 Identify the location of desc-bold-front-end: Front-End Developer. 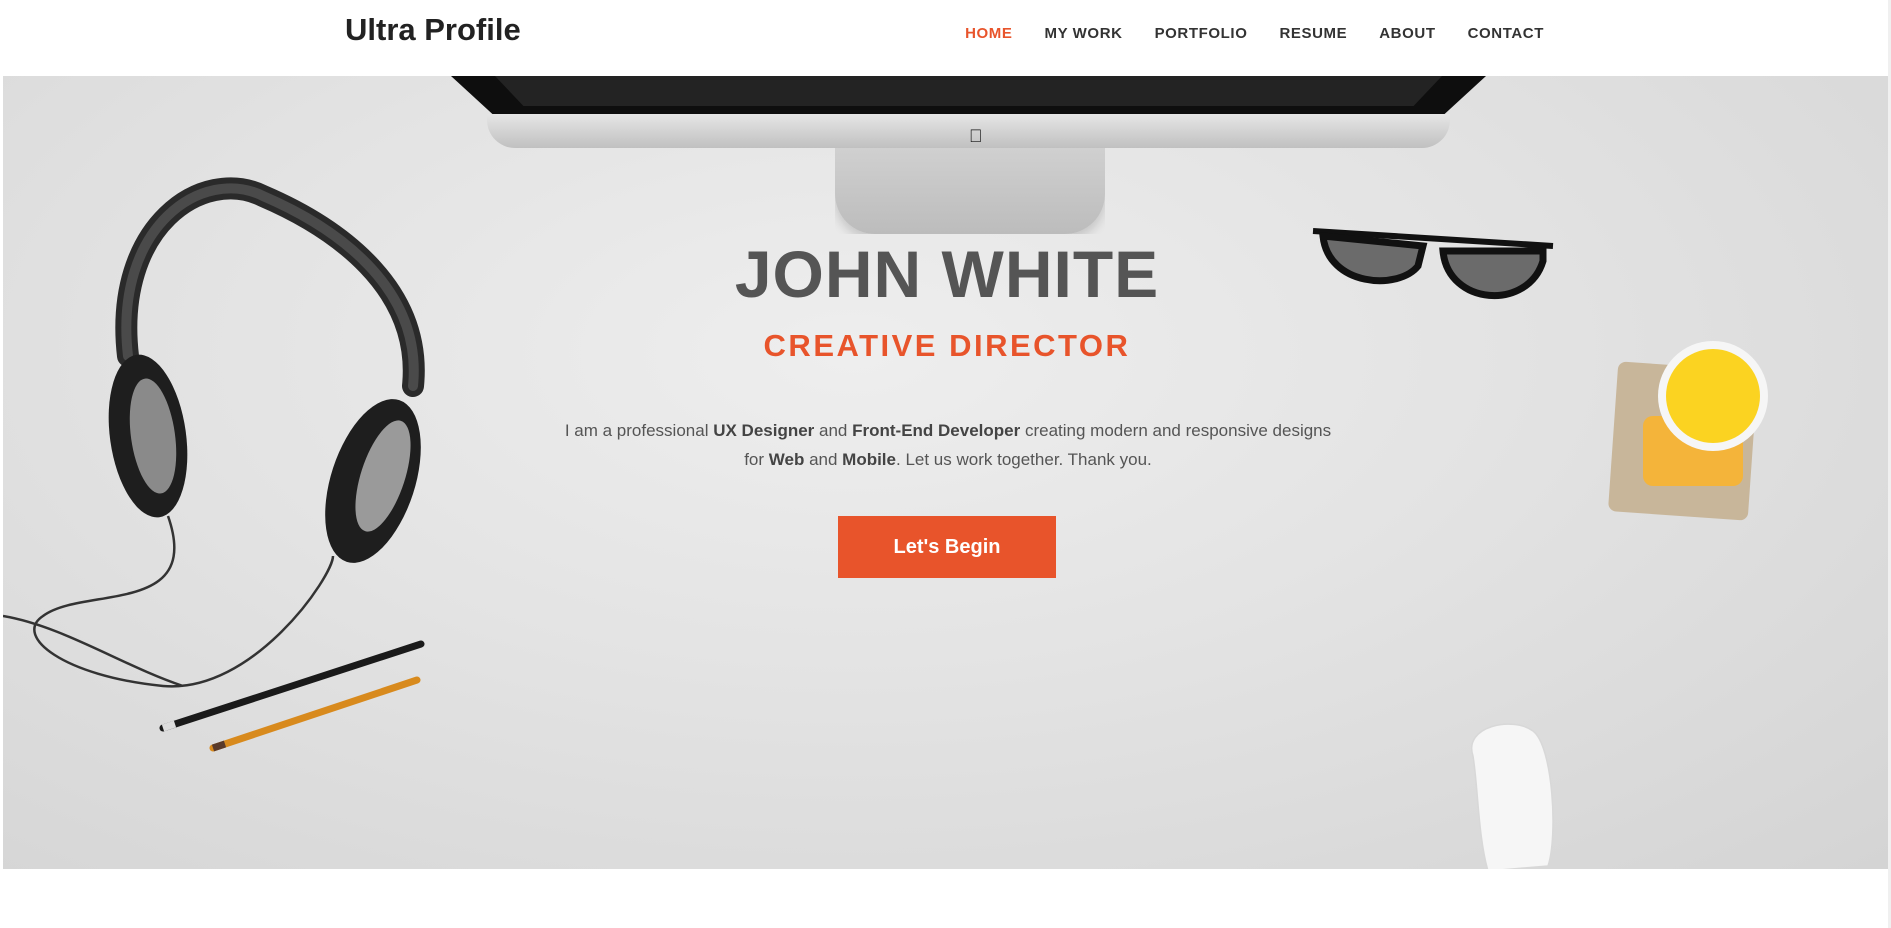
(936, 430).